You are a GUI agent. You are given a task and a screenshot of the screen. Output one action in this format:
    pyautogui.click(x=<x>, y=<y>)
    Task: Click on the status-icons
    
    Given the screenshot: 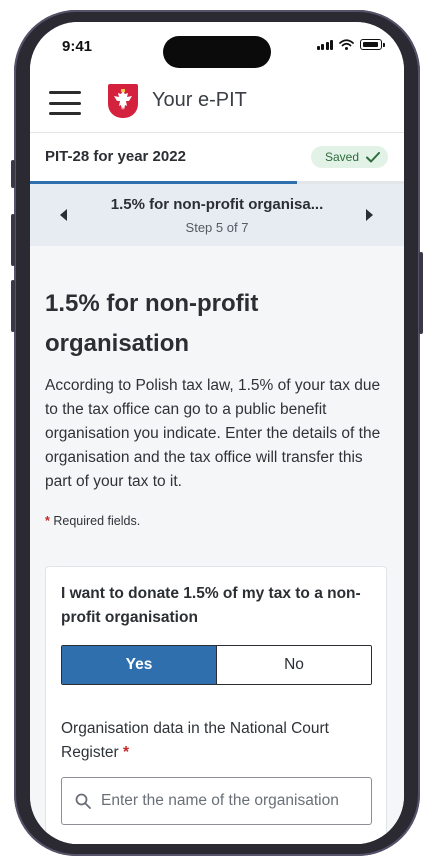 What is the action you would take?
    pyautogui.click(x=350, y=44)
    